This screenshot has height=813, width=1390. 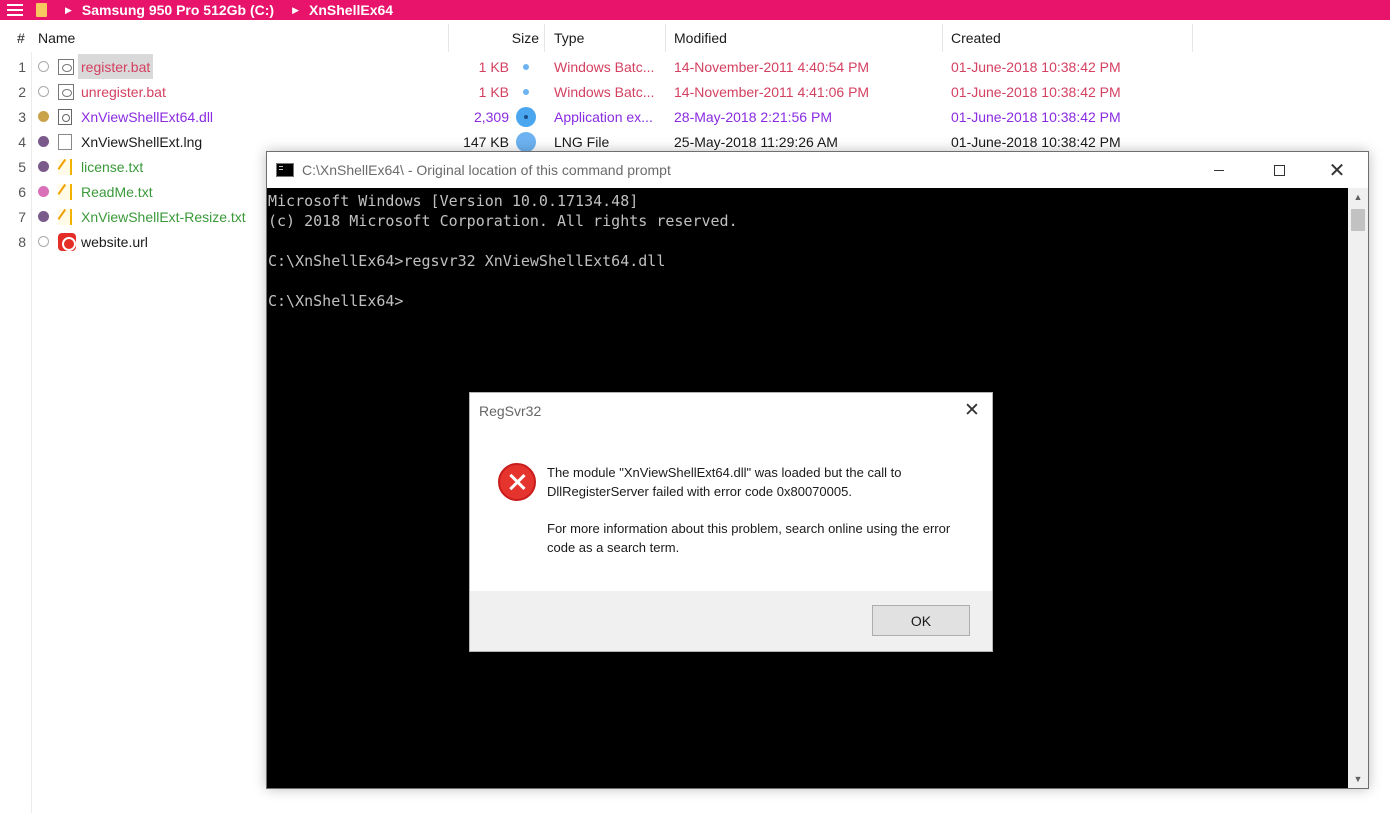 I want to click on menu-icon, so click(x=15, y=10).